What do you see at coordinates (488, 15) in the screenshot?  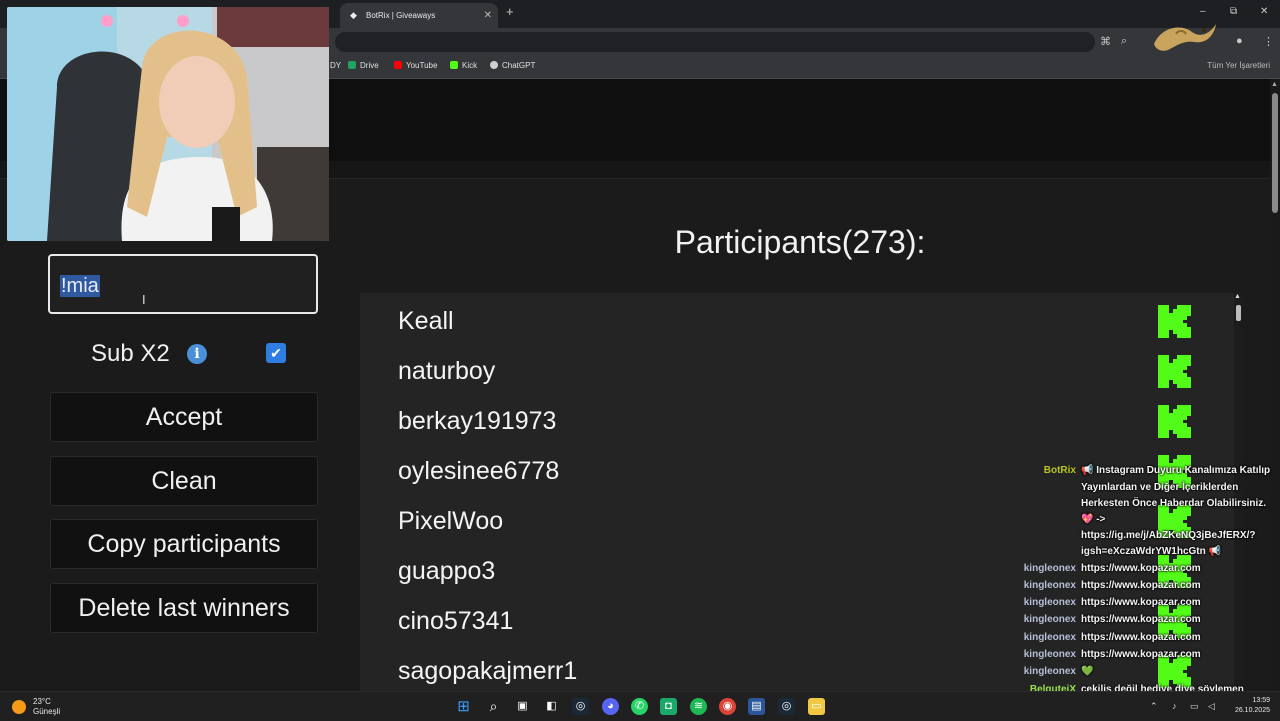 I see `tab-close-icon: ✕` at bounding box center [488, 15].